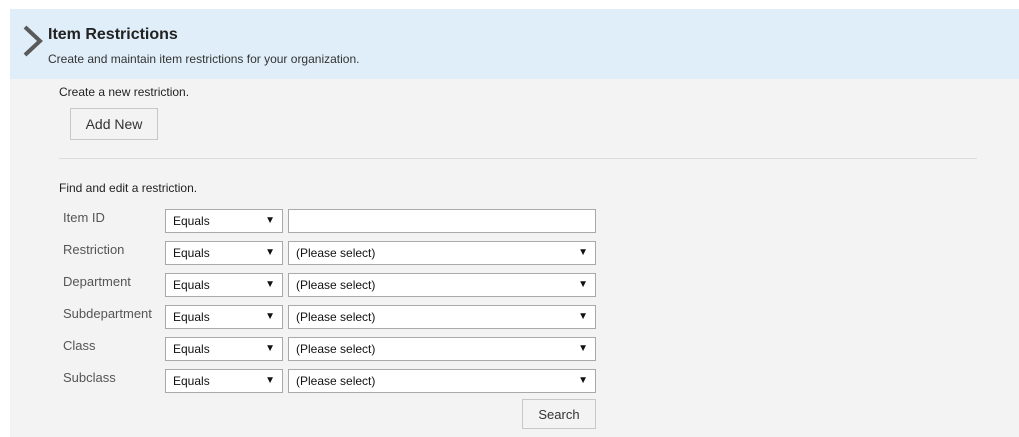 The image size is (1019, 437). I want to click on item-id-operator-select: Equals ▼, so click(224, 221).